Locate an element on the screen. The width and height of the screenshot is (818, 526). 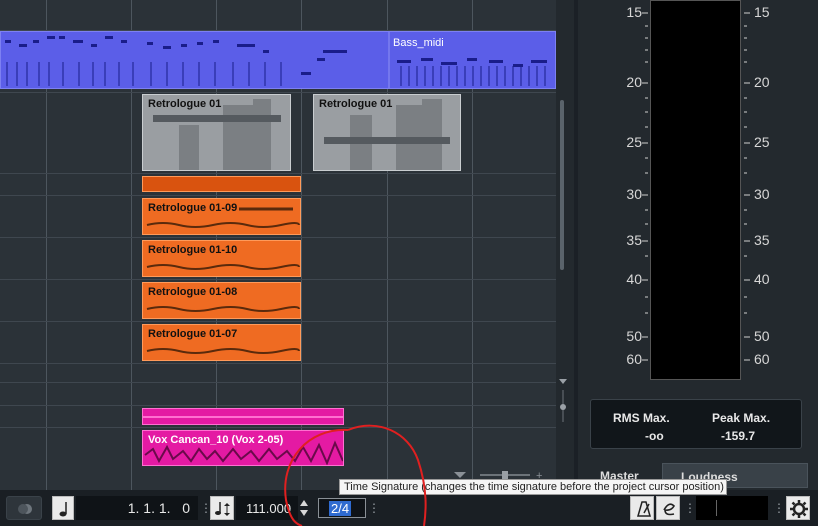
meter-tick-right: 25 is located at coordinates (762, 142).